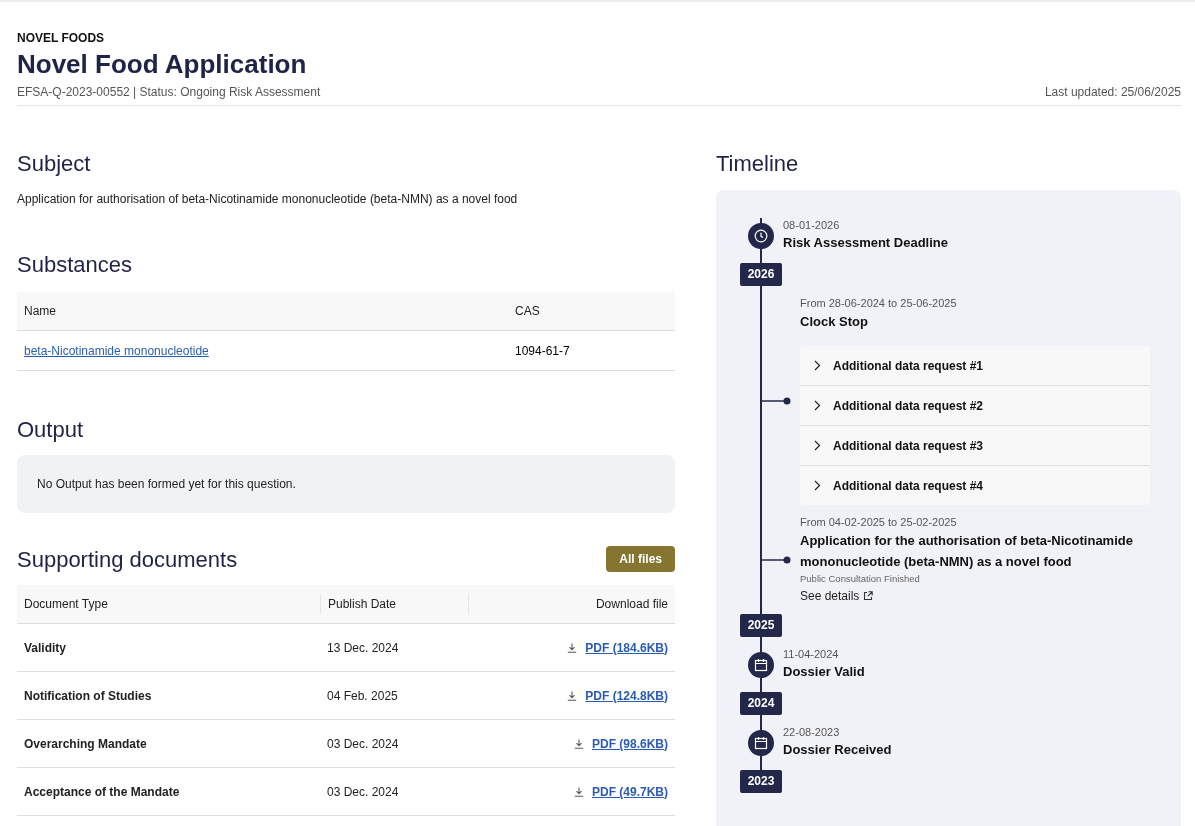 The height and width of the screenshot is (826, 1195). Describe the element at coordinates (761, 781) in the screenshot. I see `year-badge: 2023` at that location.